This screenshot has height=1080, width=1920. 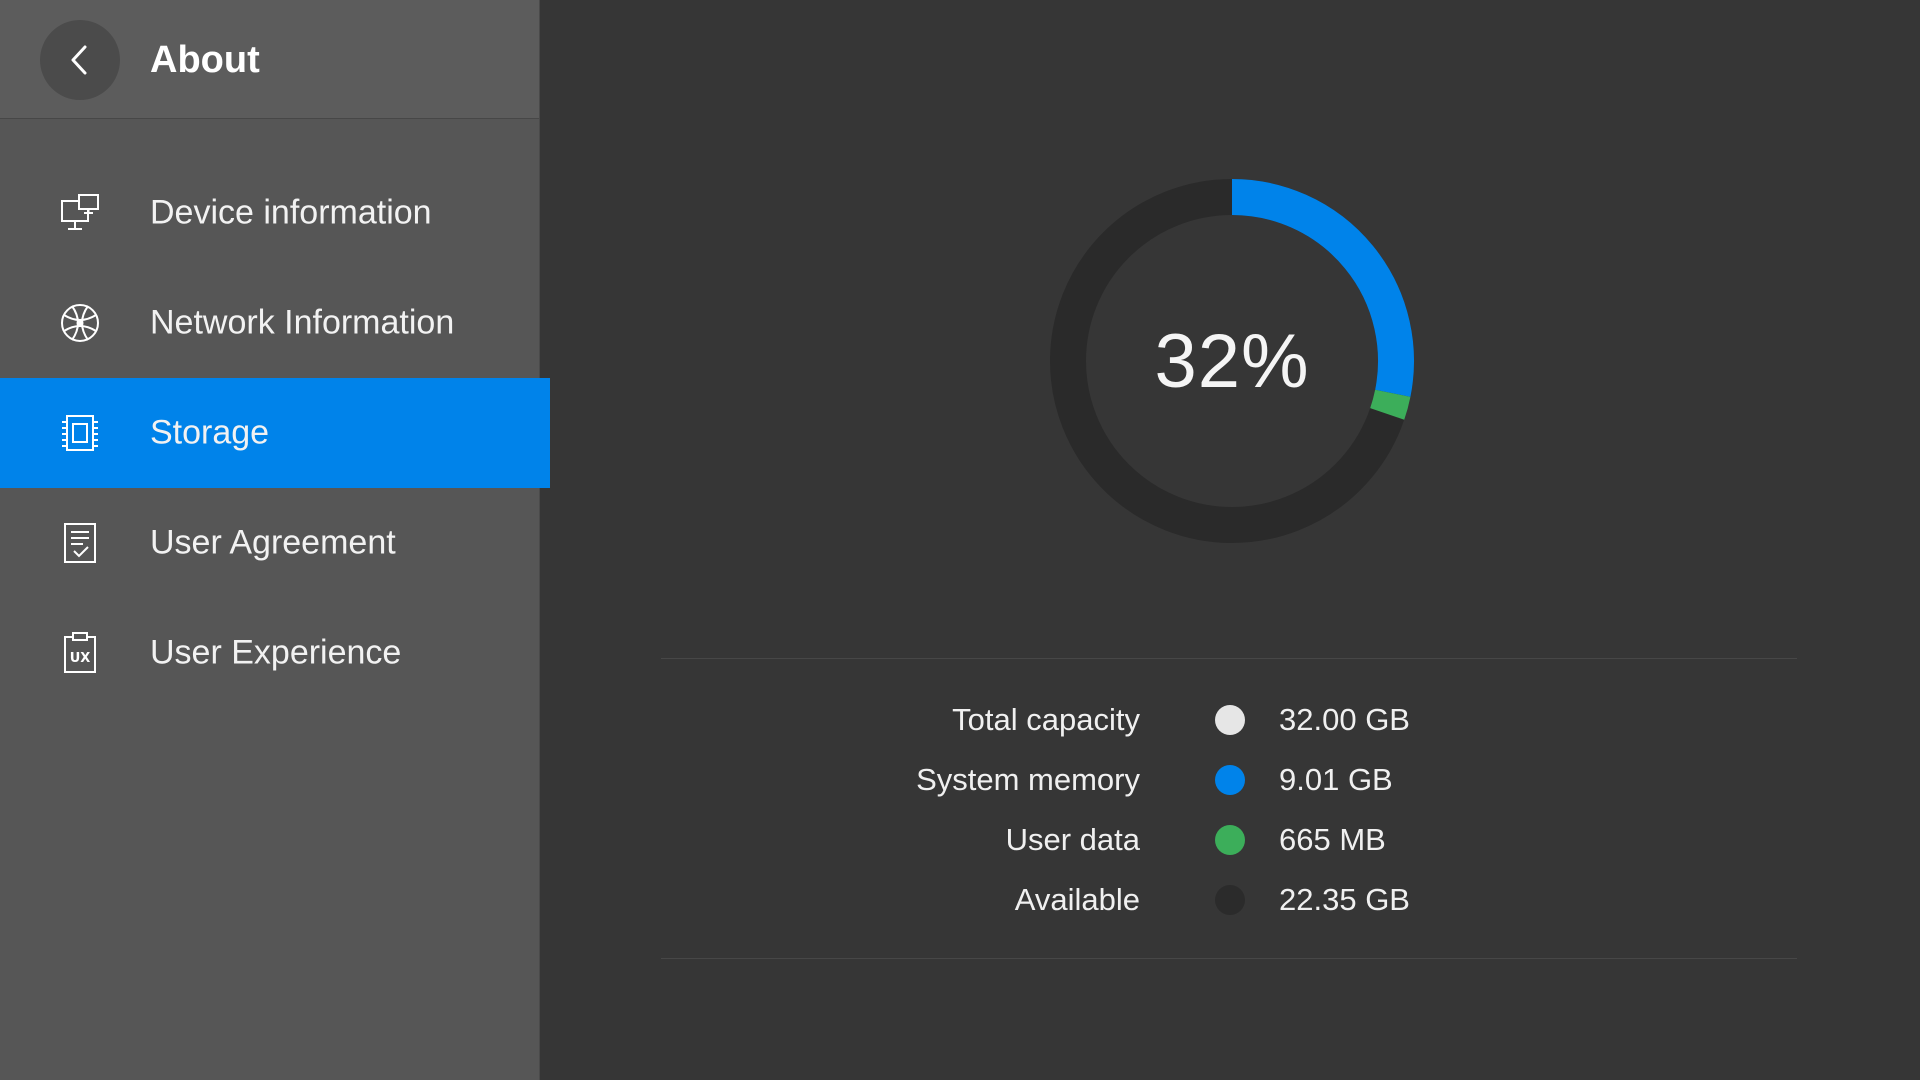 What do you see at coordinates (80, 433) in the screenshot?
I see `chip-icon` at bounding box center [80, 433].